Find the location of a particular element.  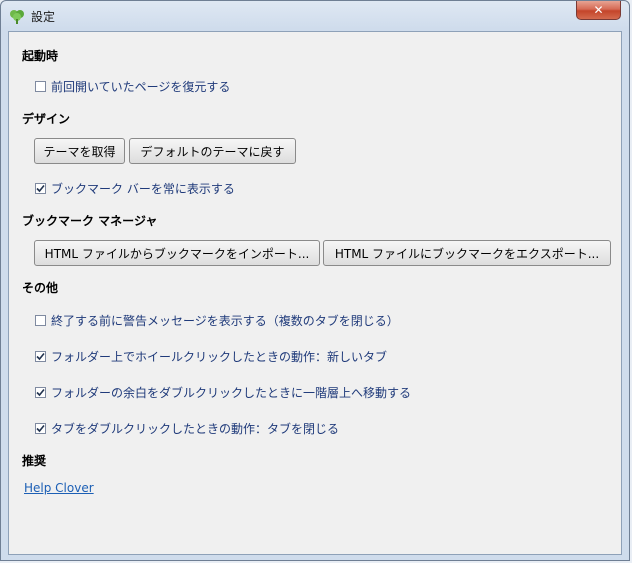

clover-app-icon is located at coordinates (17, 17).